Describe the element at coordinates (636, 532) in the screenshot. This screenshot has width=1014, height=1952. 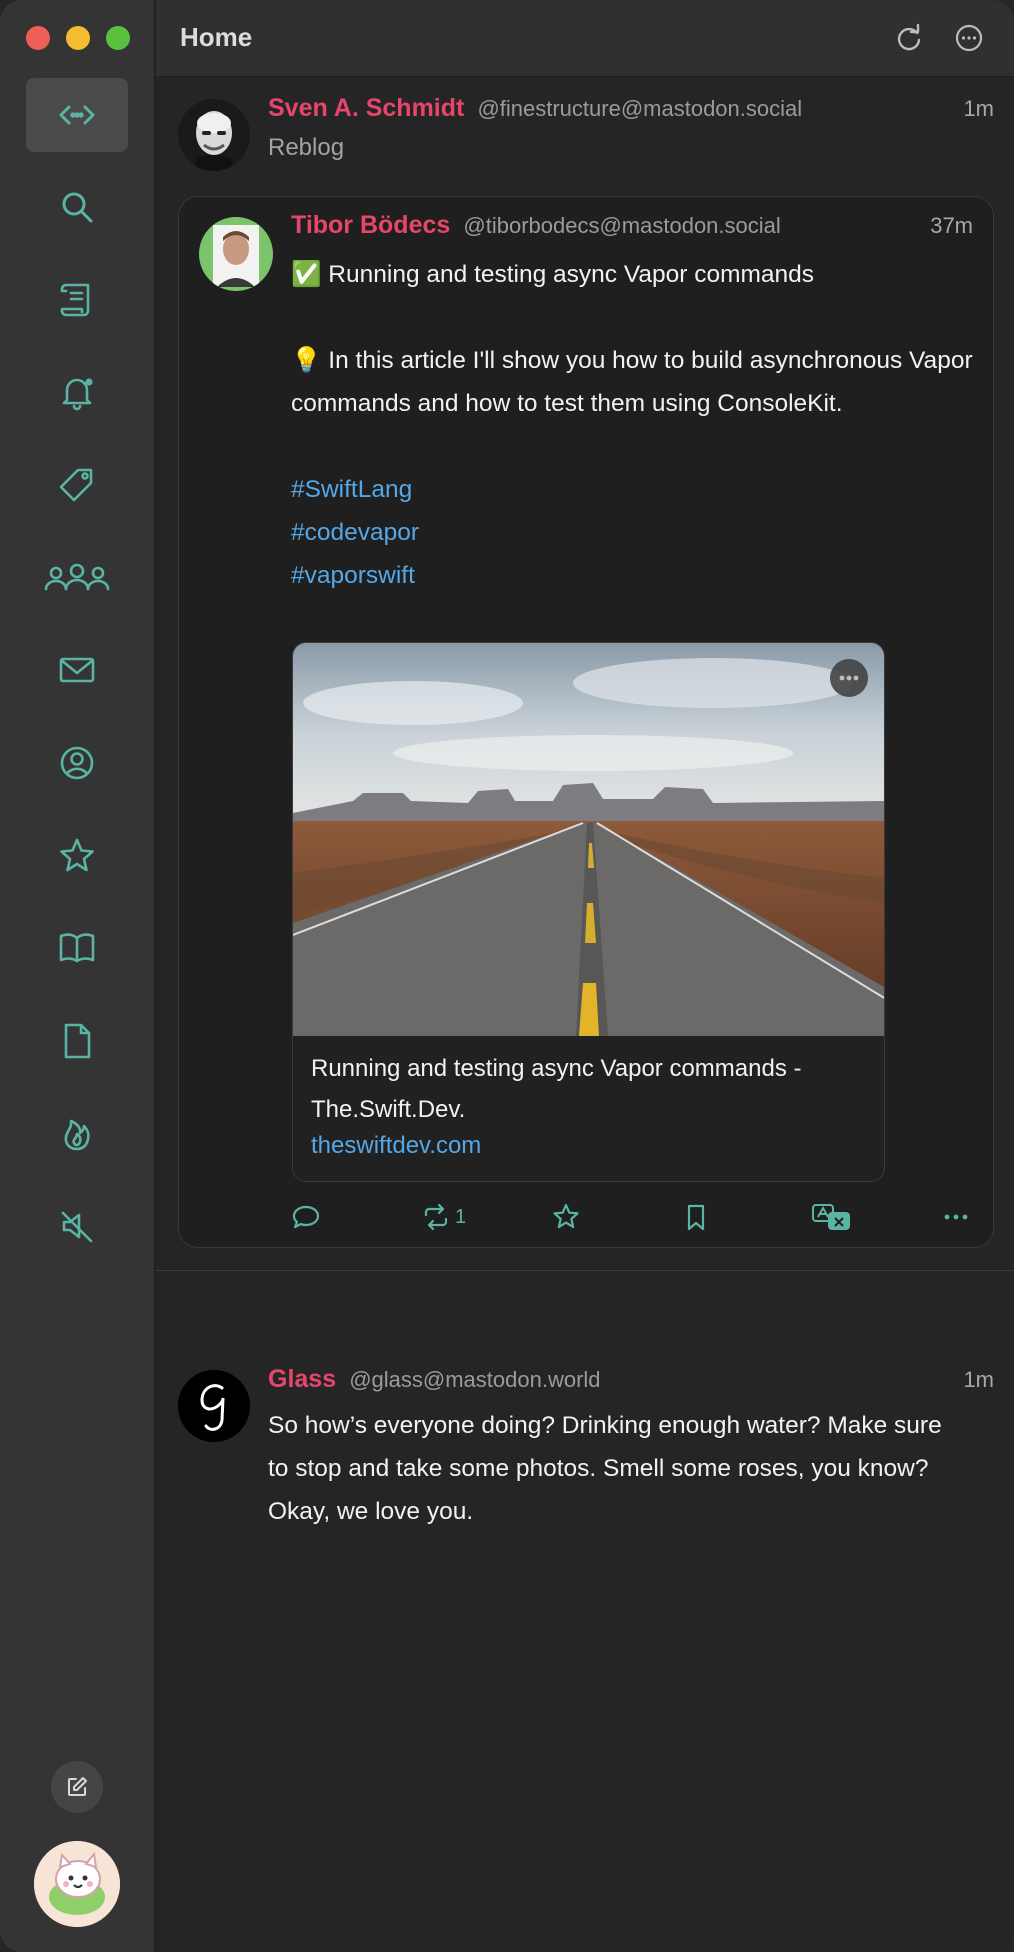
I see `hashtag-link: #codevapor` at that location.